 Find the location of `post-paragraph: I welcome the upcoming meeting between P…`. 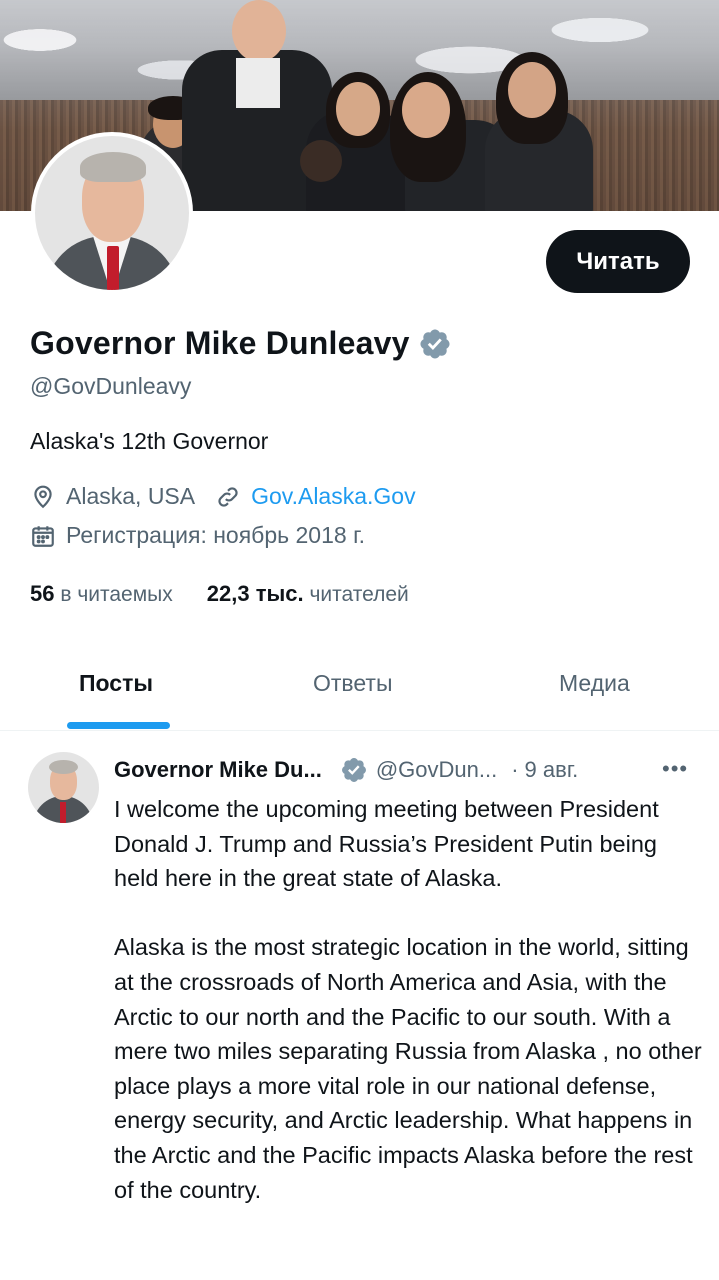

post-paragraph: I welcome the upcoming meeting between P… is located at coordinates (386, 844).